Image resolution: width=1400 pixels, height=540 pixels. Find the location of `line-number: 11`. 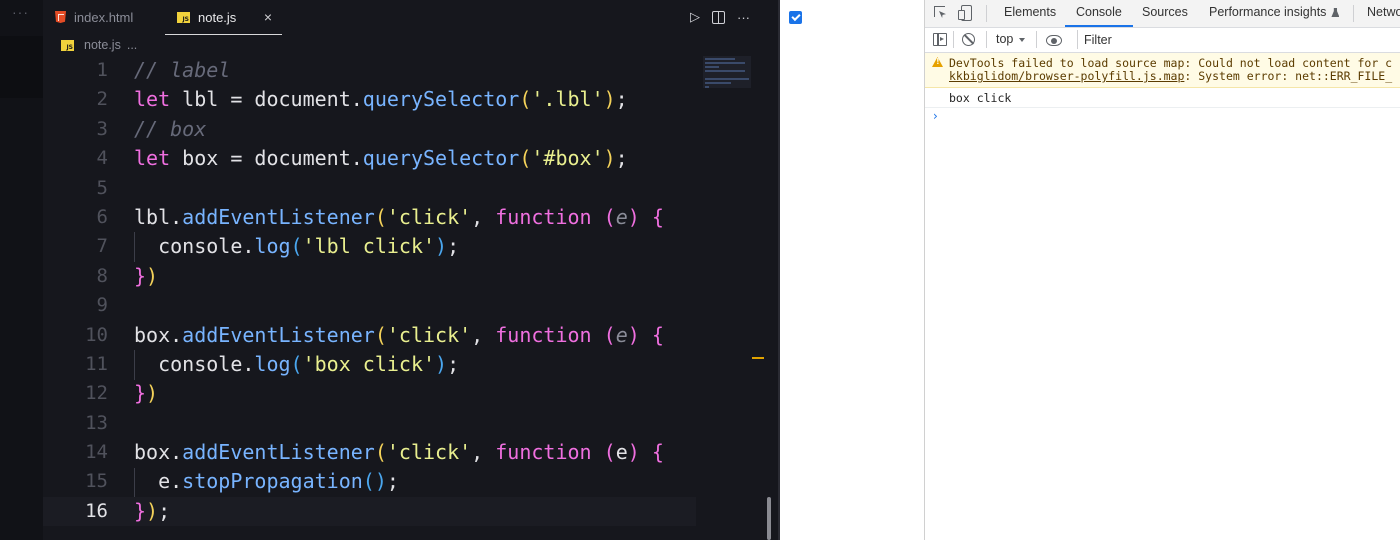

line-number: 11 is located at coordinates (96, 363).